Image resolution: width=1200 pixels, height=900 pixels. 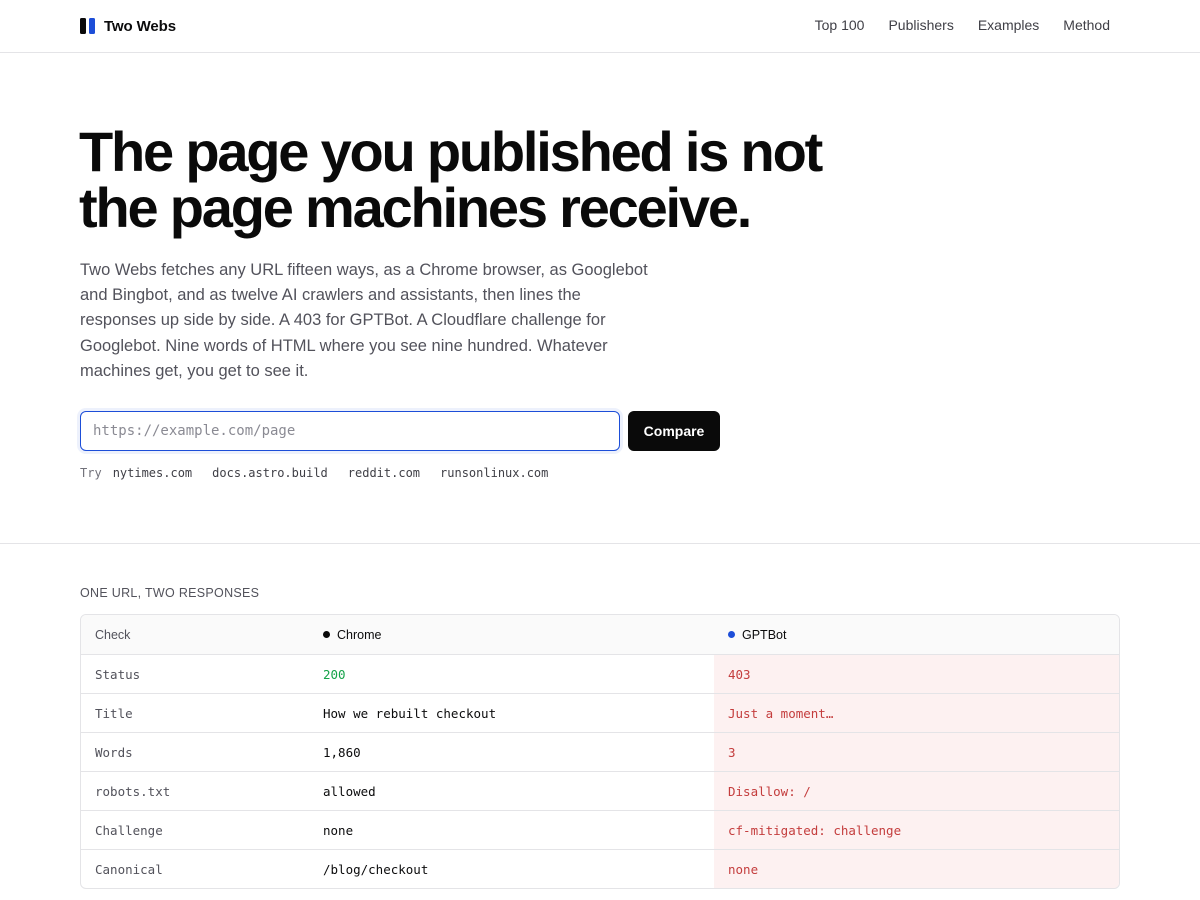 What do you see at coordinates (674, 431) in the screenshot?
I see `compare-button: Compare` at bounding box center [674, 431].